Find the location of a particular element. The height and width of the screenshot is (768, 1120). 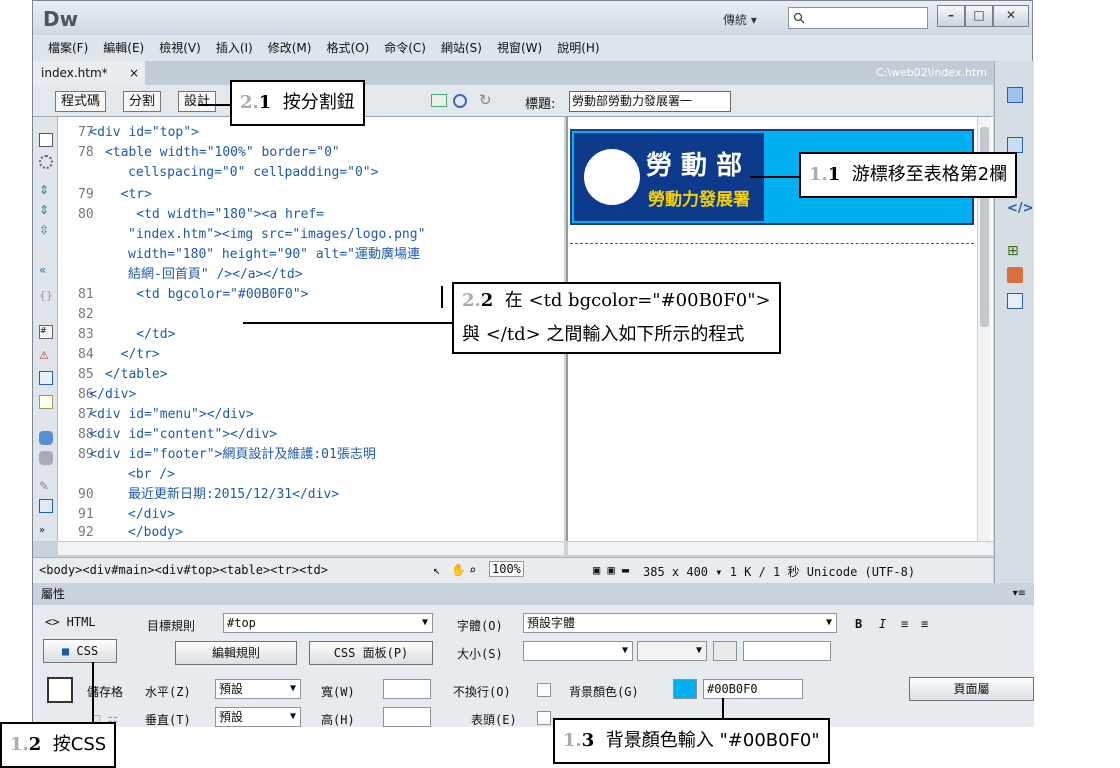

apply-comment-icon is located at coordinates (46, 438).